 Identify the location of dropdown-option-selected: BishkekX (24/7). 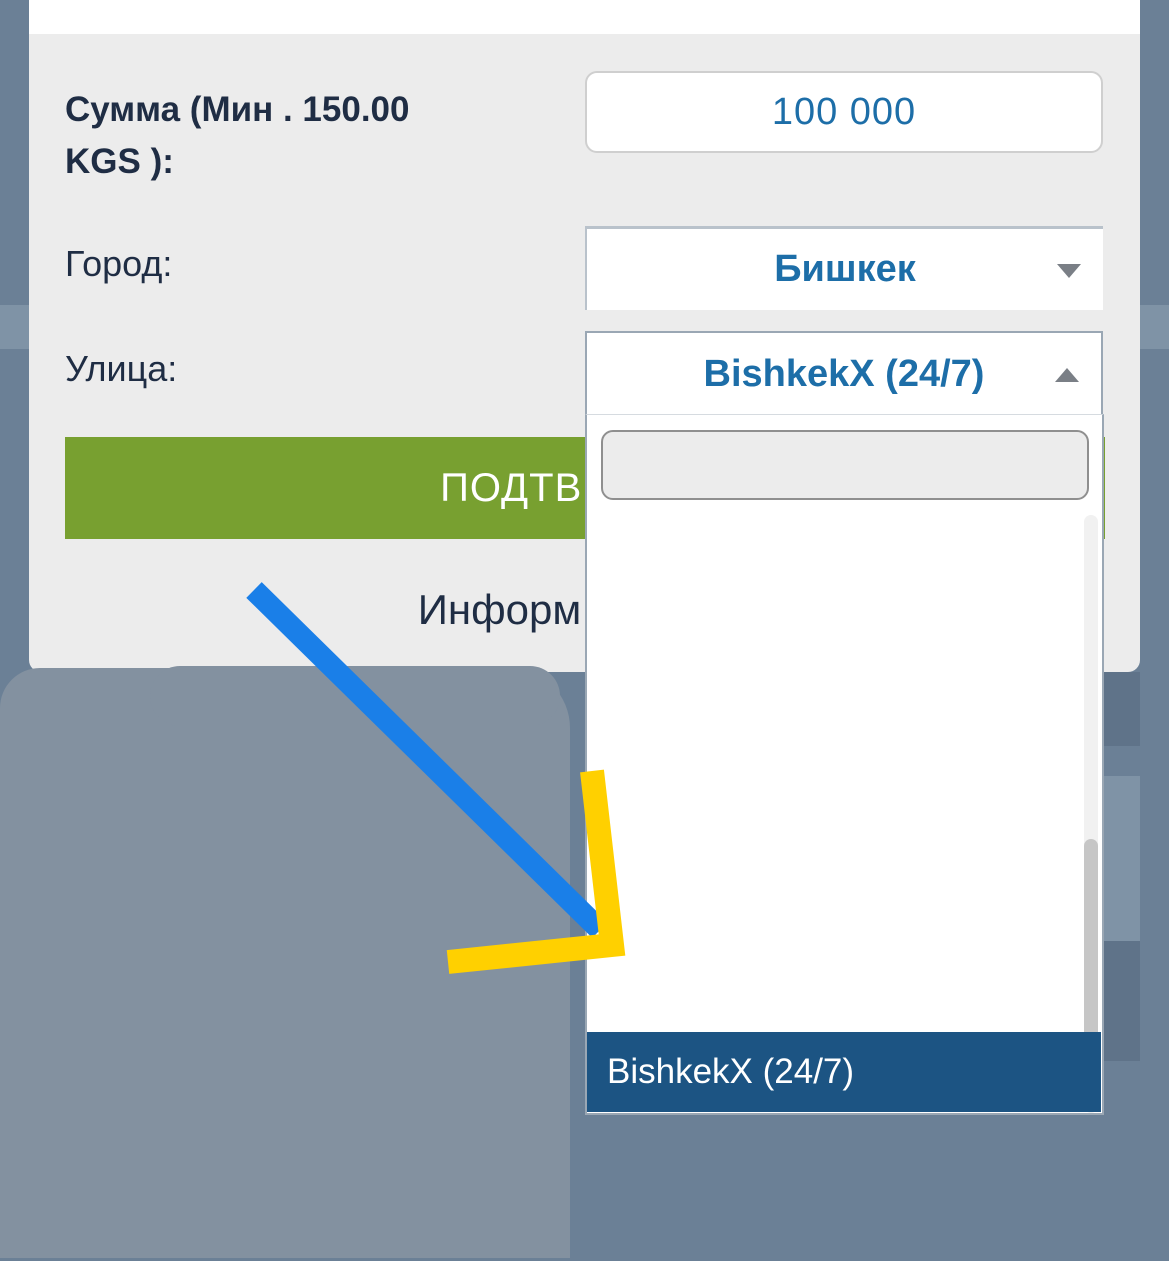
(844, 1072).